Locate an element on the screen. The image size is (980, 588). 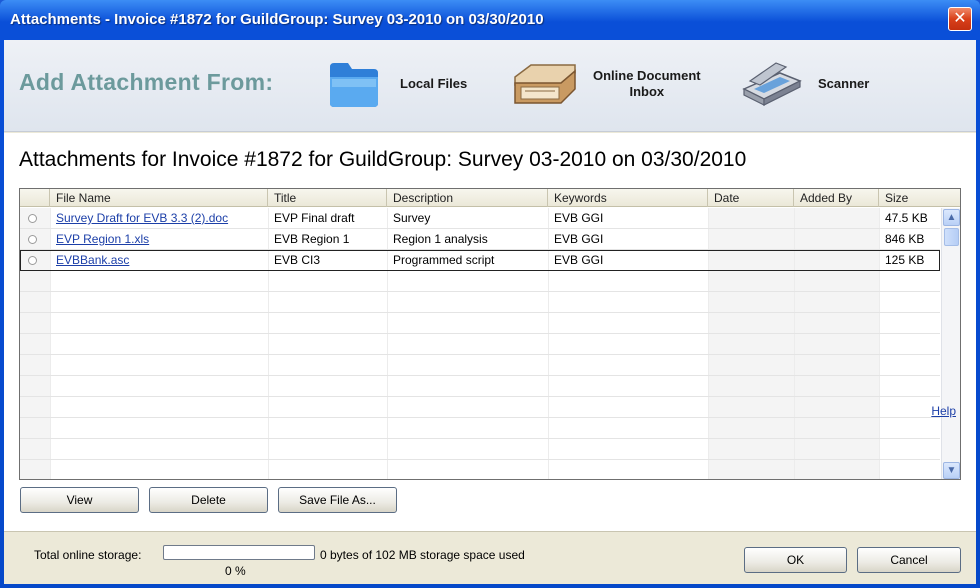
title-cell: EVB Region 1 is located at coordinates (327, 239).